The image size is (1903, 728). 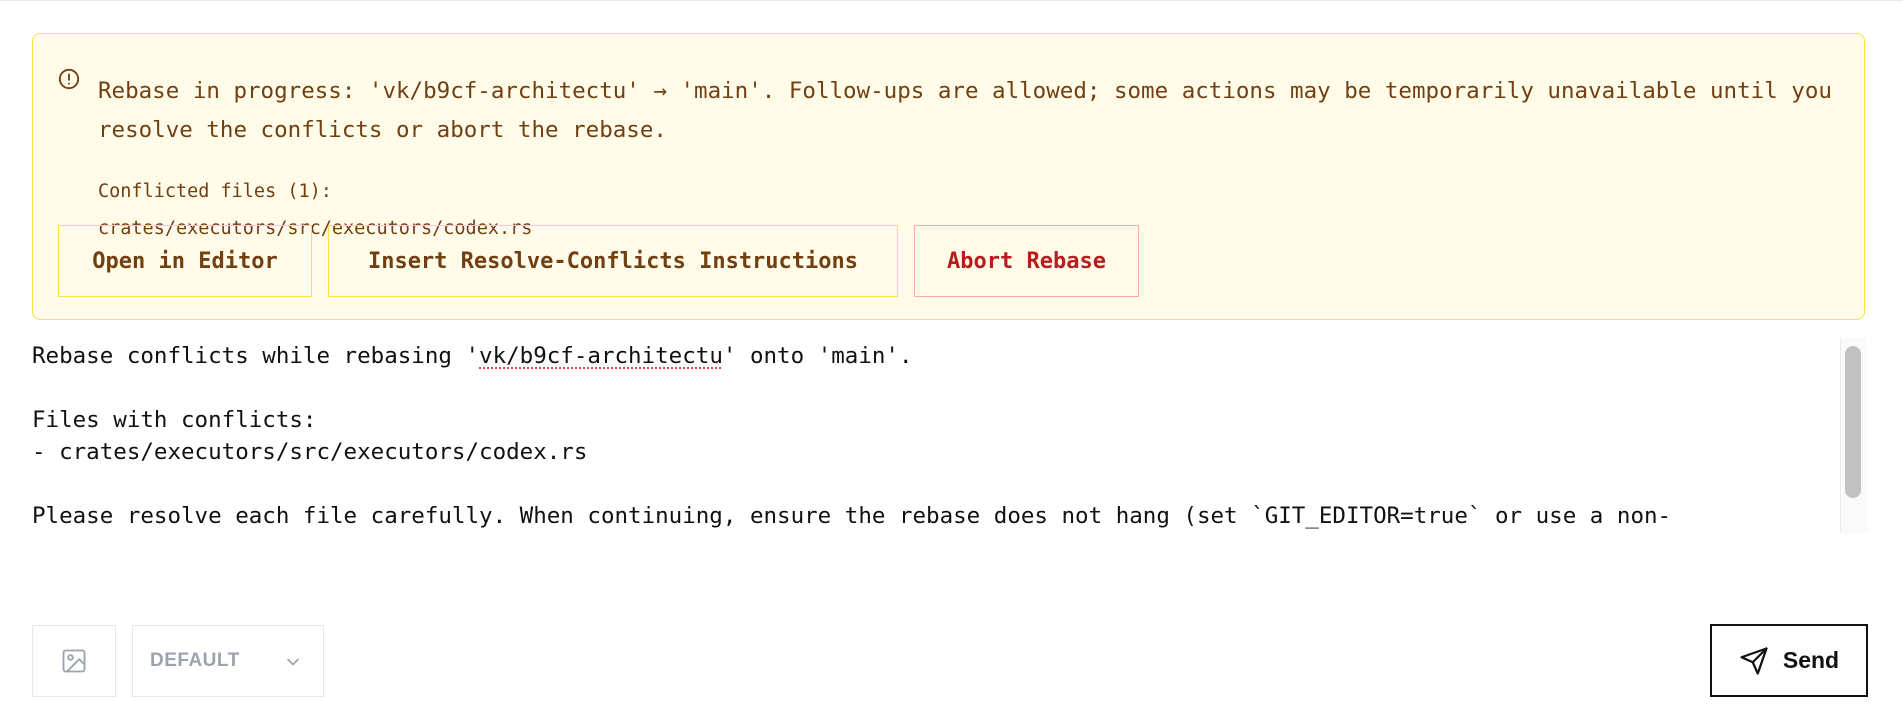 I want to click on image-icon, so click(x=74, y=661).